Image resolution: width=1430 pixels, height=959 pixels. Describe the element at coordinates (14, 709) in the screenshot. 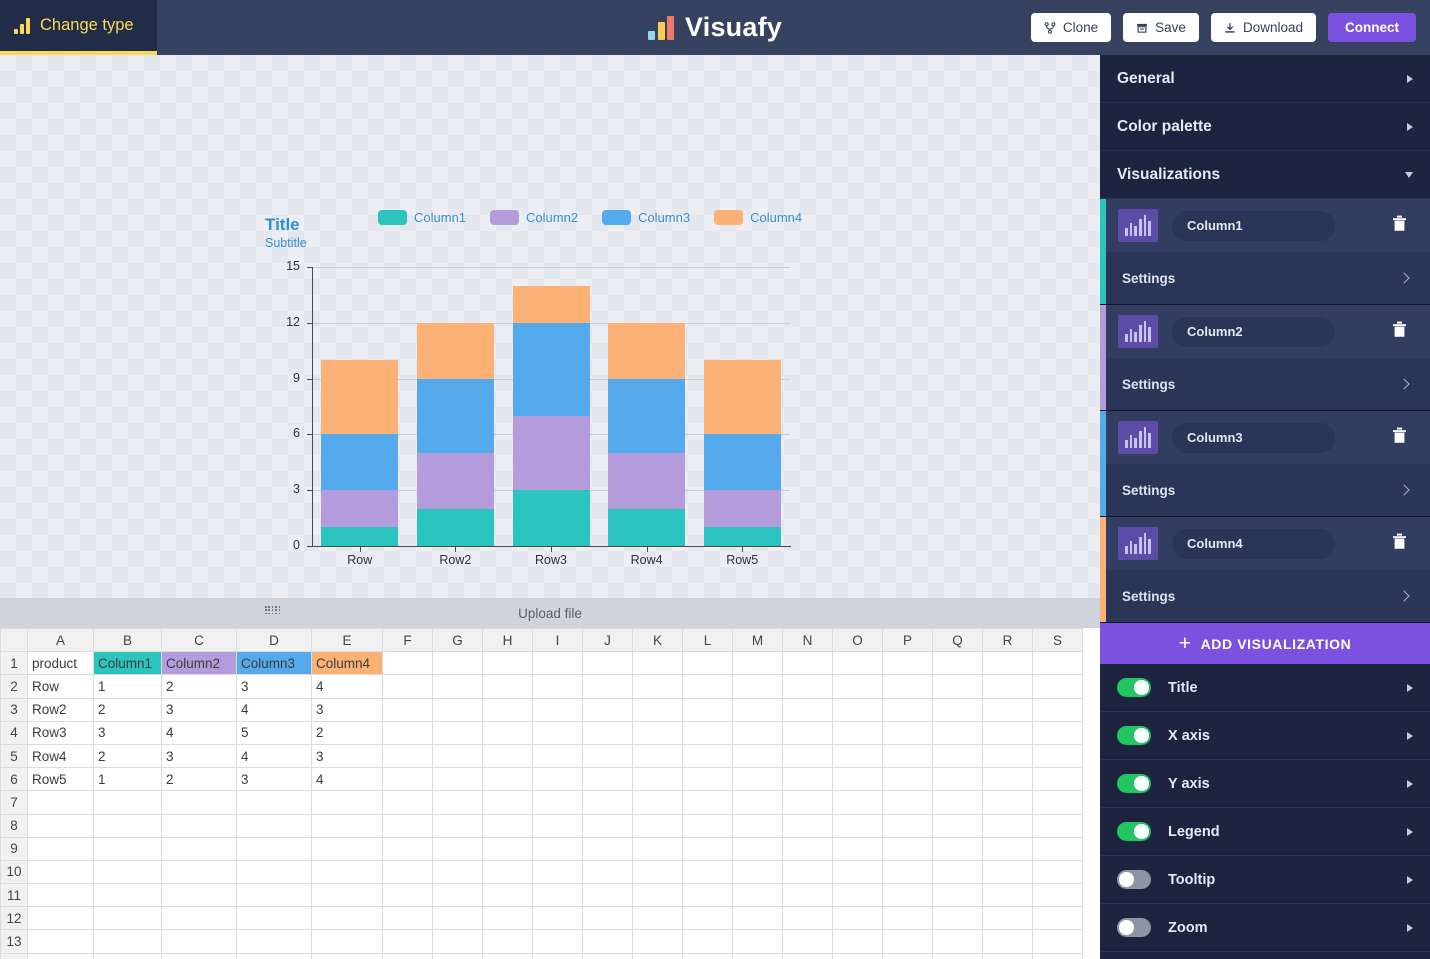

I see `row-header-3: 3` at that location.